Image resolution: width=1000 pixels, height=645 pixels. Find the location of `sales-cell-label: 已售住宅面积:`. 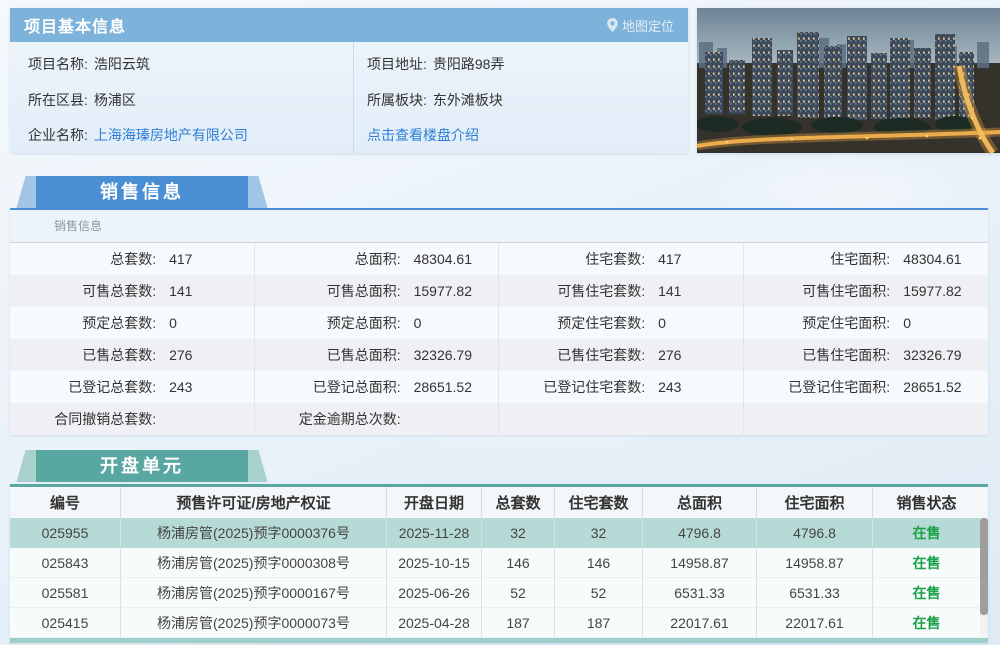

sales-cell-label: 已售住宅面积: is located at coordinates (846, 355).